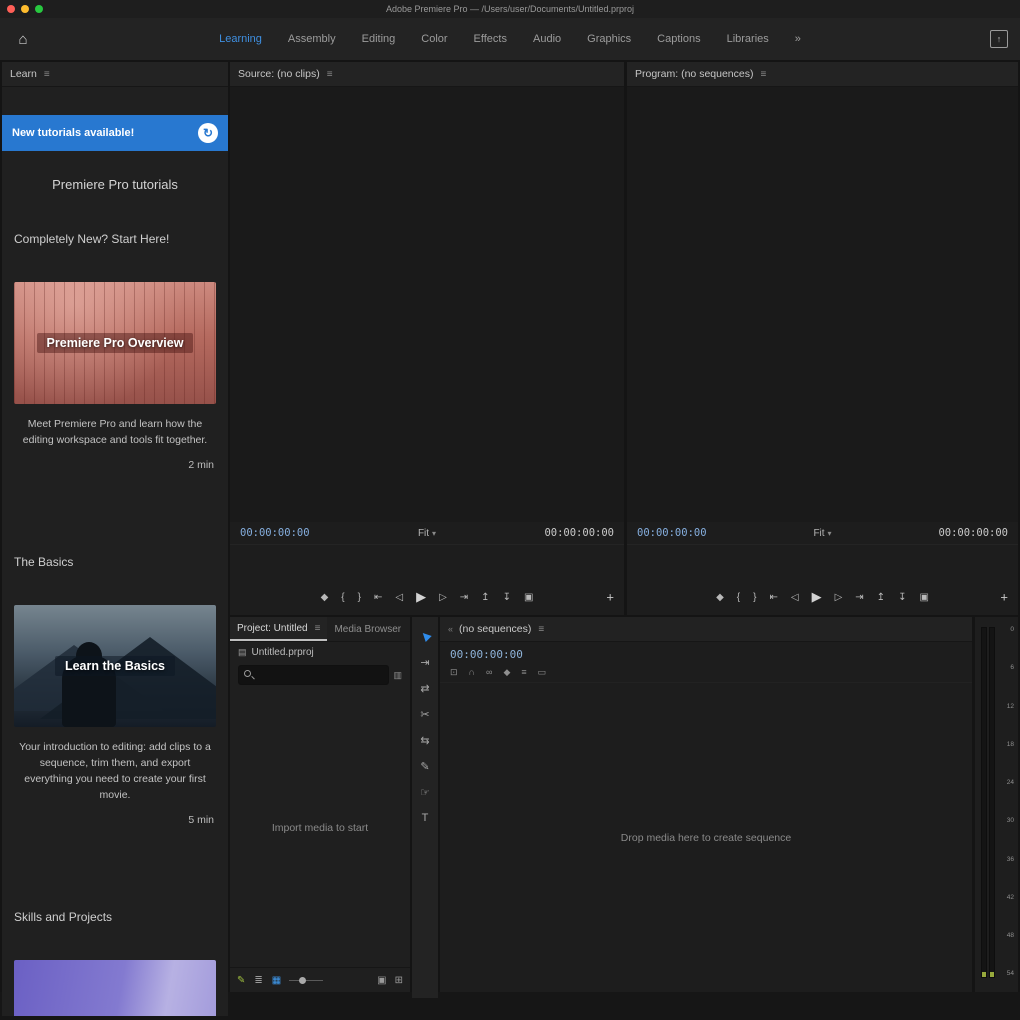 The height and width of the screenshot is (1020, 1020). I want to click on tools-panel: ▶ ⇥ ⇄ ✂ ⇆ ✎ ☞ T, so click(425, 807).